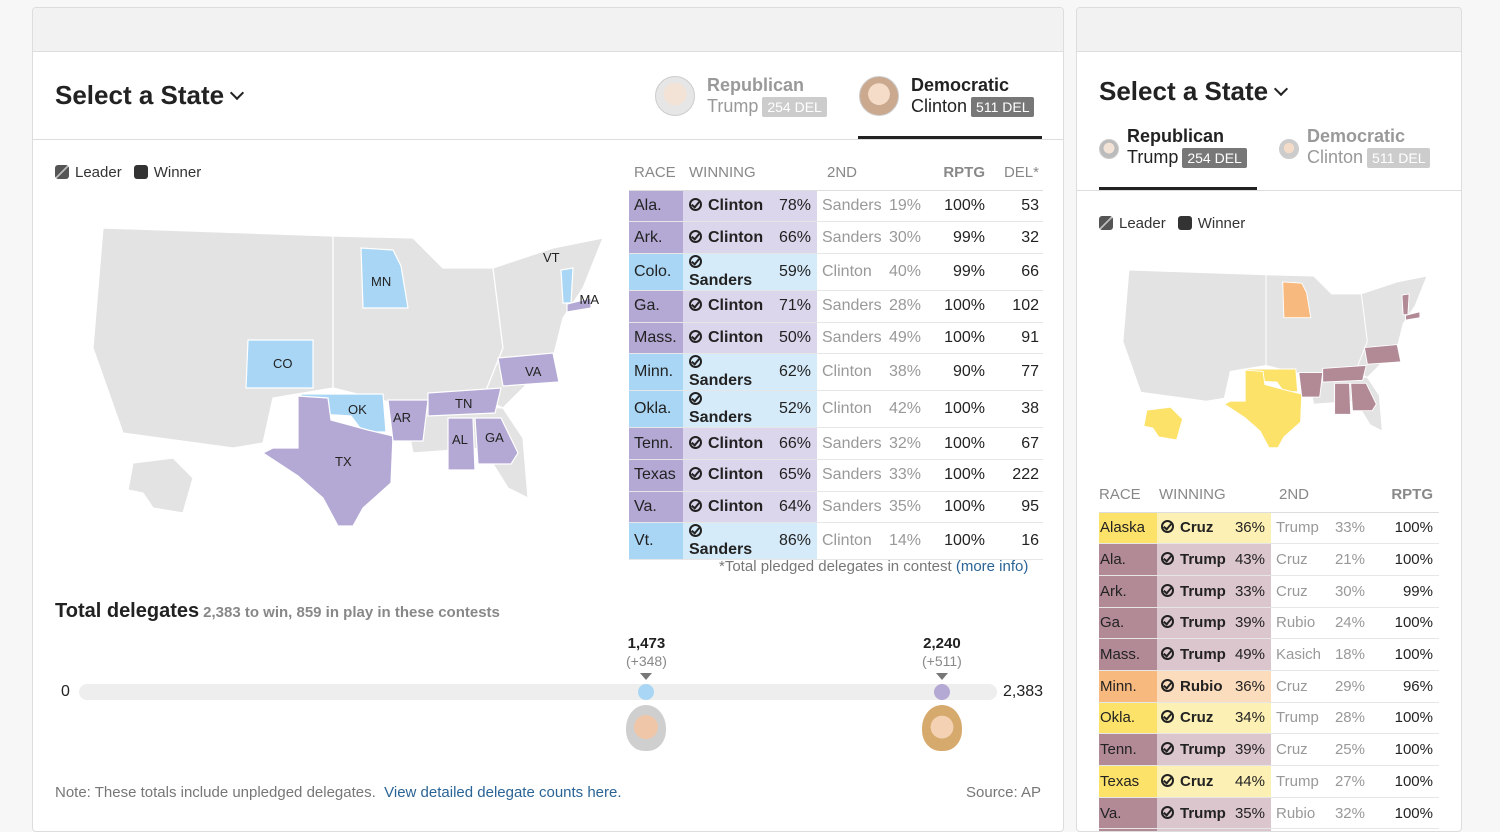 This screenshot has width=1500, height=832. What do you see at coordinates (567, 285) in the screenshot?
I see `map-state-vt` at bounding box center [567, 285].